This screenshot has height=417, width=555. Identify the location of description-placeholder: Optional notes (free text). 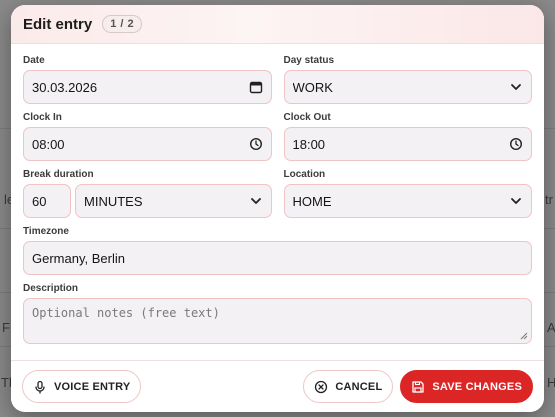
(126, 313).